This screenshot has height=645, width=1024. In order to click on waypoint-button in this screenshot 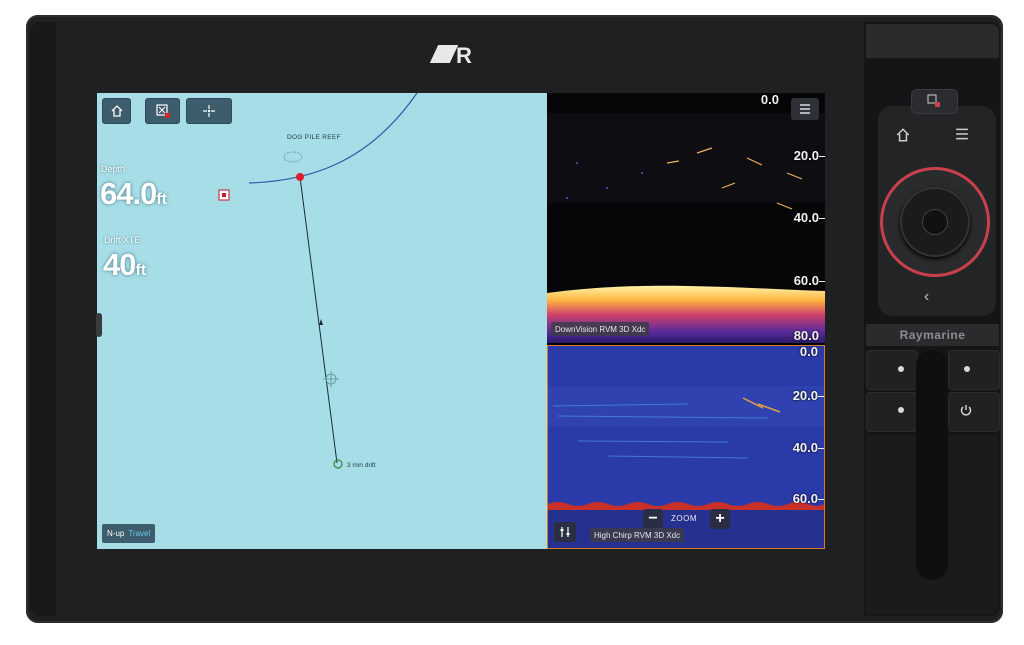, I will do `click(162, 111)`.